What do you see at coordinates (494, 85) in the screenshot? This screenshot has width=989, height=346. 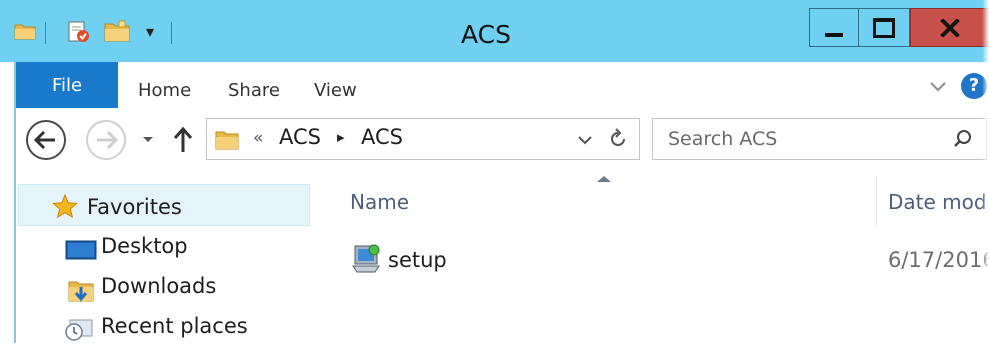 I see `ribbon-tabs: File Home Share View ?` at bounding box center [494, 85].